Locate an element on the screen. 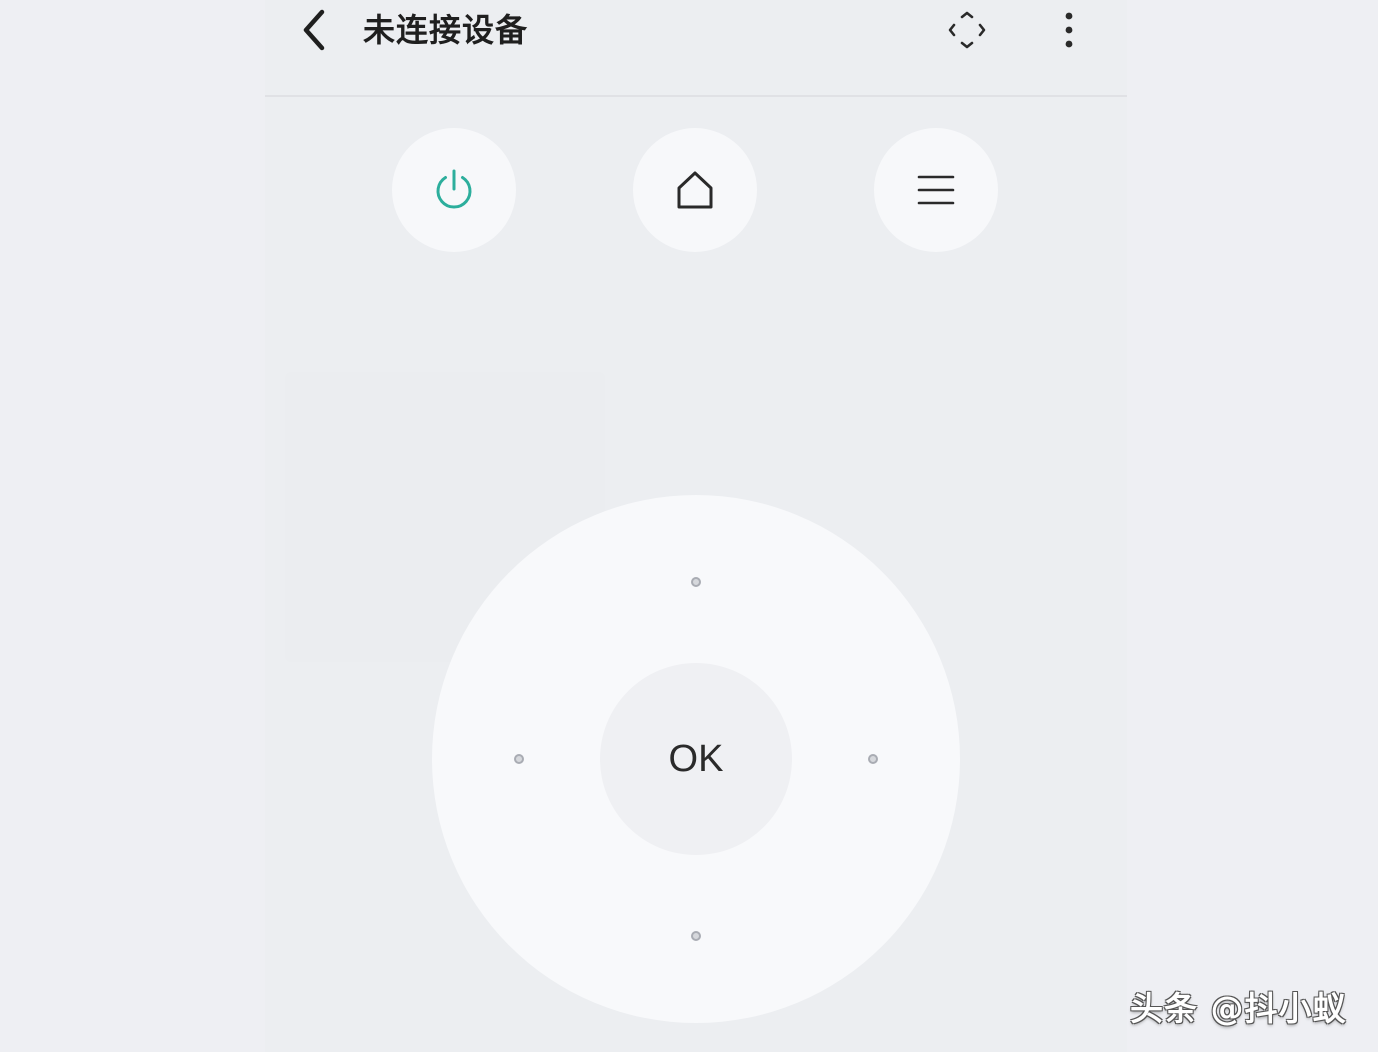  up-dot-icon is located at coordinates (696, 582).